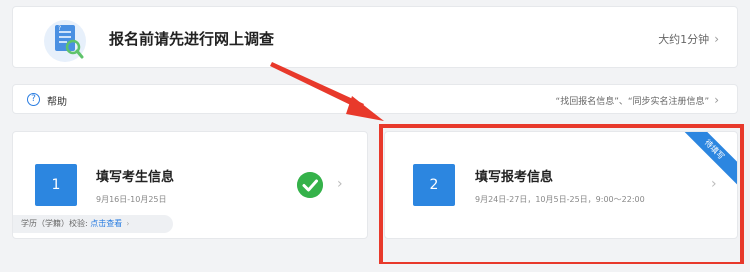  Describe the element at coordinates (65, 41) in the screenshot. I see `survey-document-icon: ?` at that location.